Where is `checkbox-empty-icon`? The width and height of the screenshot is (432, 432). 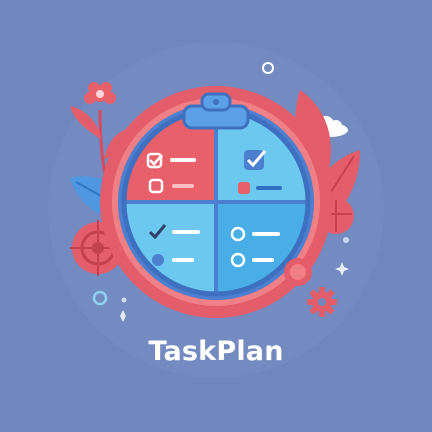
checkbox-empty-icon is located at coordinates (244, 188).